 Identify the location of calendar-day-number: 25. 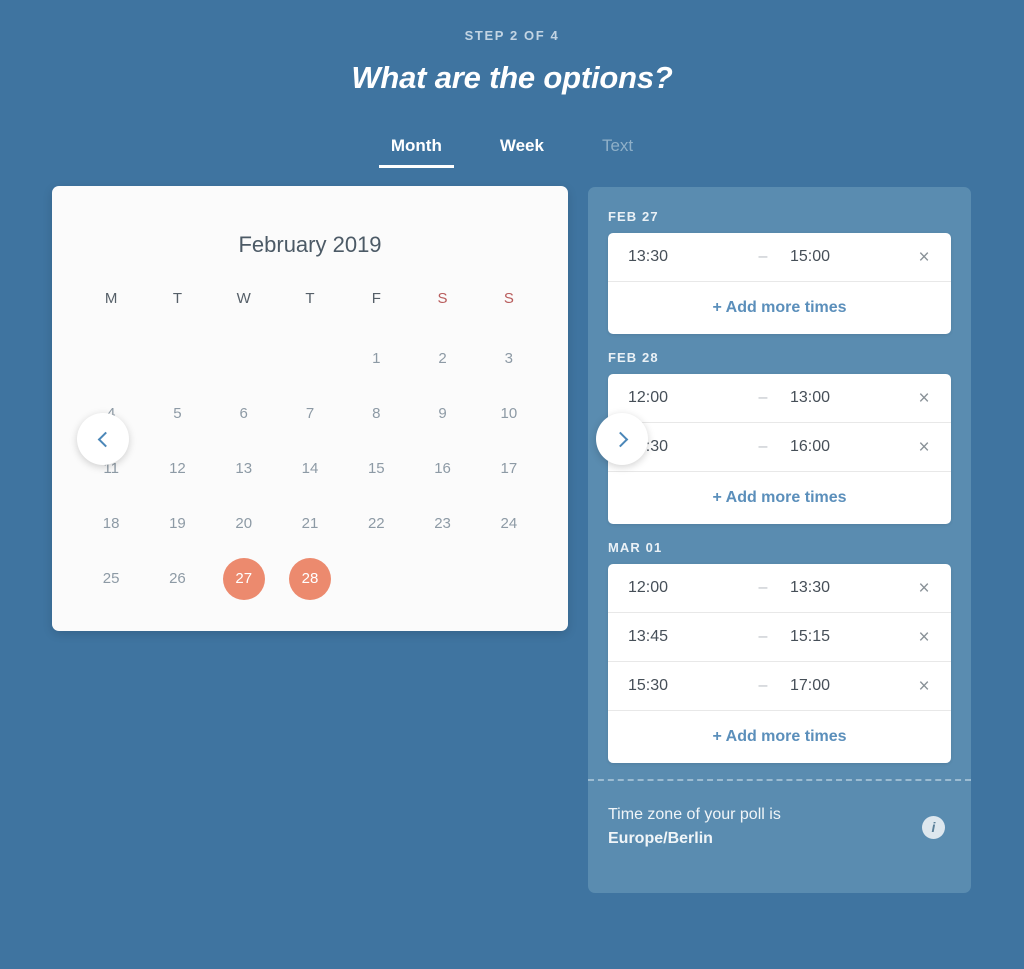
(111, 578).